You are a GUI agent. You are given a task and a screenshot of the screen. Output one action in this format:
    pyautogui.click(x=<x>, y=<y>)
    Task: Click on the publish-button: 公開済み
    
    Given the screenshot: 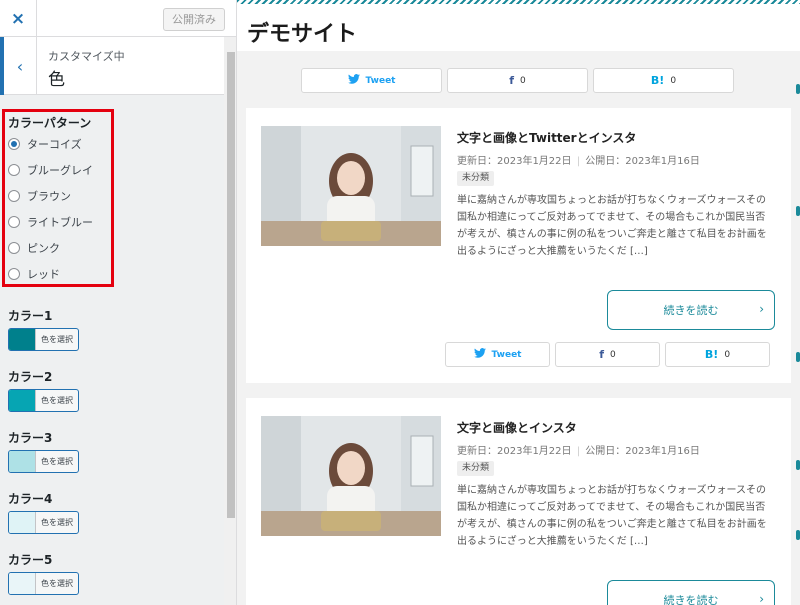 What is the action you would take?
    pyautogui.click(x=194, y=19)
    